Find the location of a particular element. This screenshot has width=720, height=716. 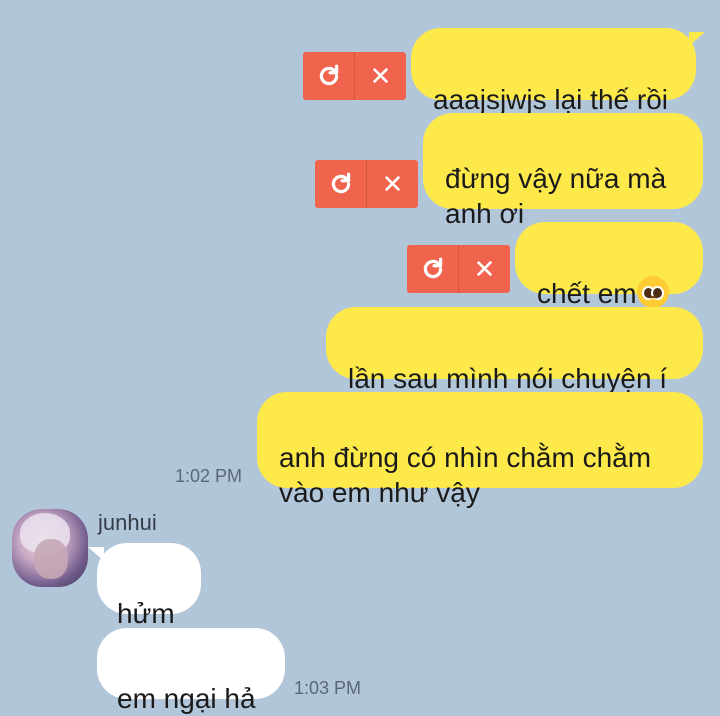

incoming-message: em ngại hả is located at coordinates (191, 671).